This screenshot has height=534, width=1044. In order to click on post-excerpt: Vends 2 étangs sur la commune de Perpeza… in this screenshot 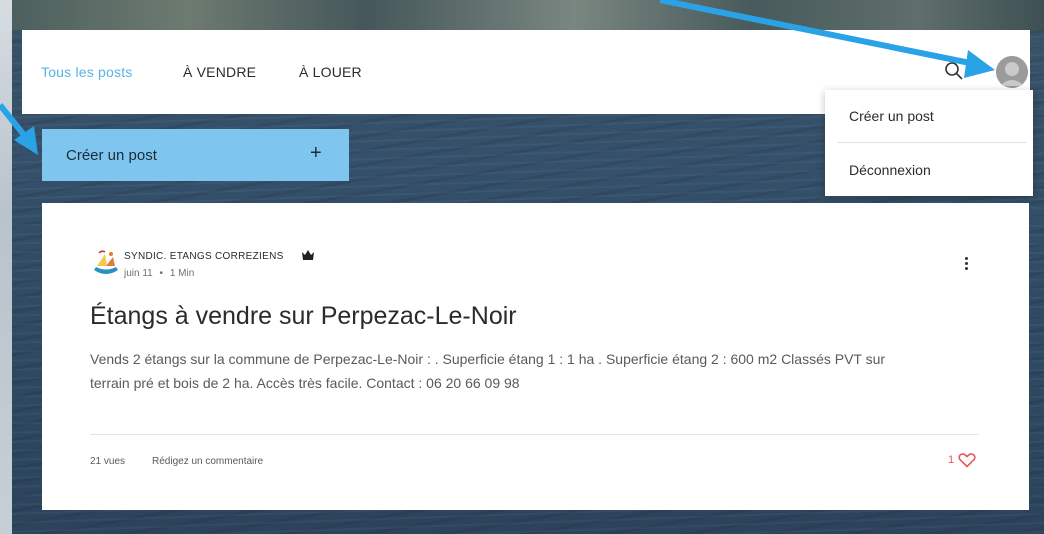, I will do `click(488, 371)`.